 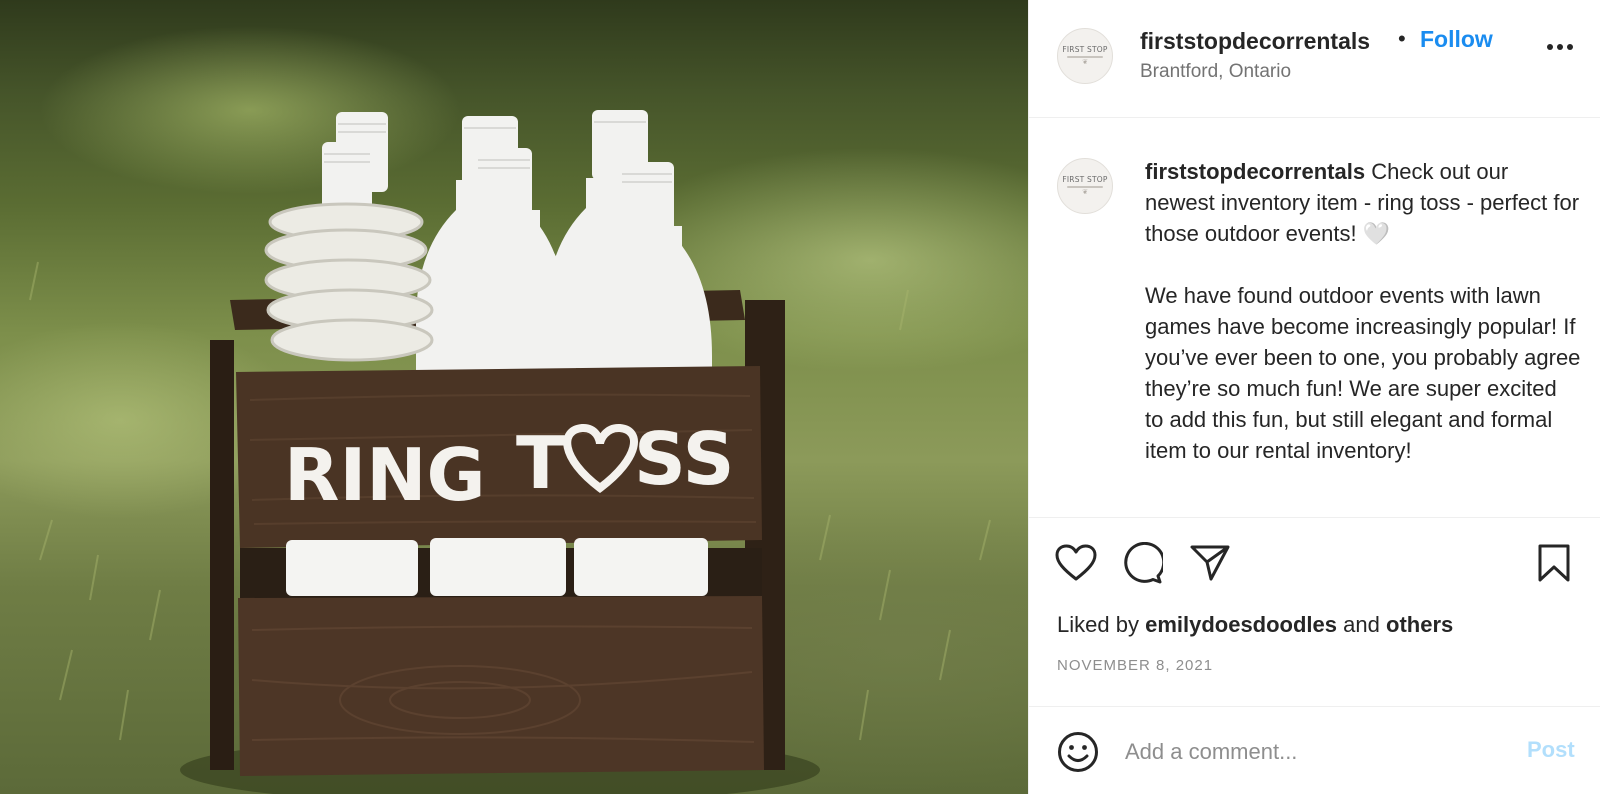 What do you see at coordinates (1255, 171) in the screenshot?
I see `caption-username-link: firststopdecorrentals` at bounding box center [1255, 171].